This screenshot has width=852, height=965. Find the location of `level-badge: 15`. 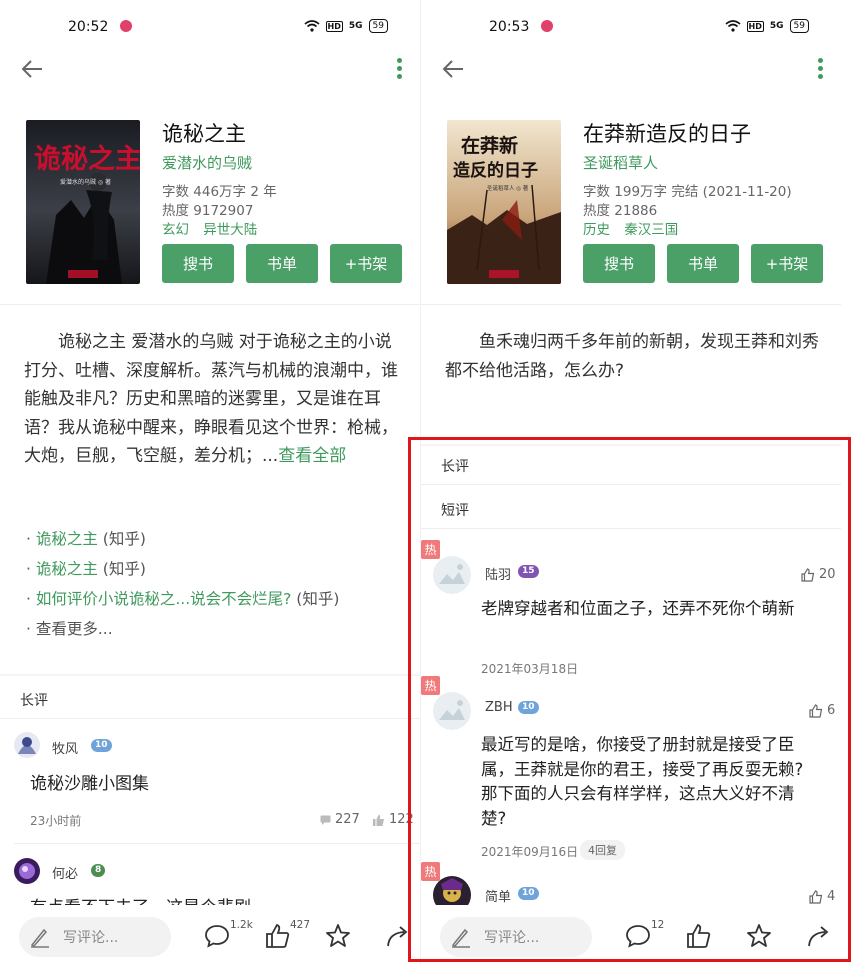

level-badge: 15 is located at coordinates (528, 571).